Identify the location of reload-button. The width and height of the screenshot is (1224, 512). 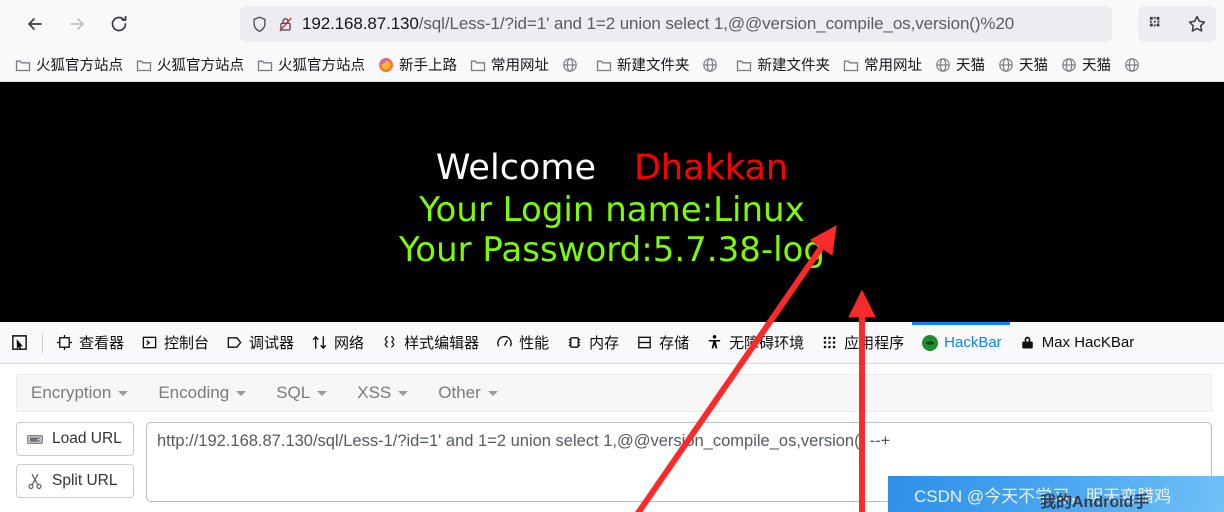
(119, 24).